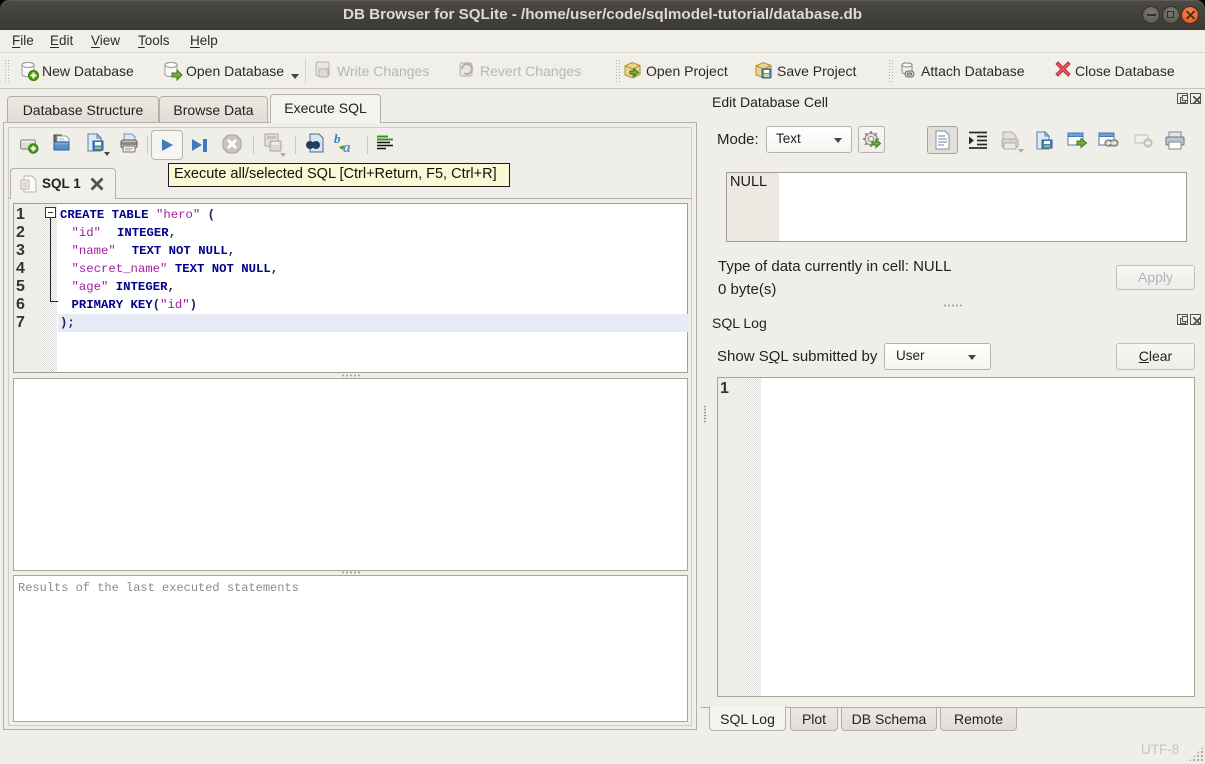  What do you see at coordinates (347, 147) in the screenshot?
I see `svg-text: a` at bounding box center [347, 147].